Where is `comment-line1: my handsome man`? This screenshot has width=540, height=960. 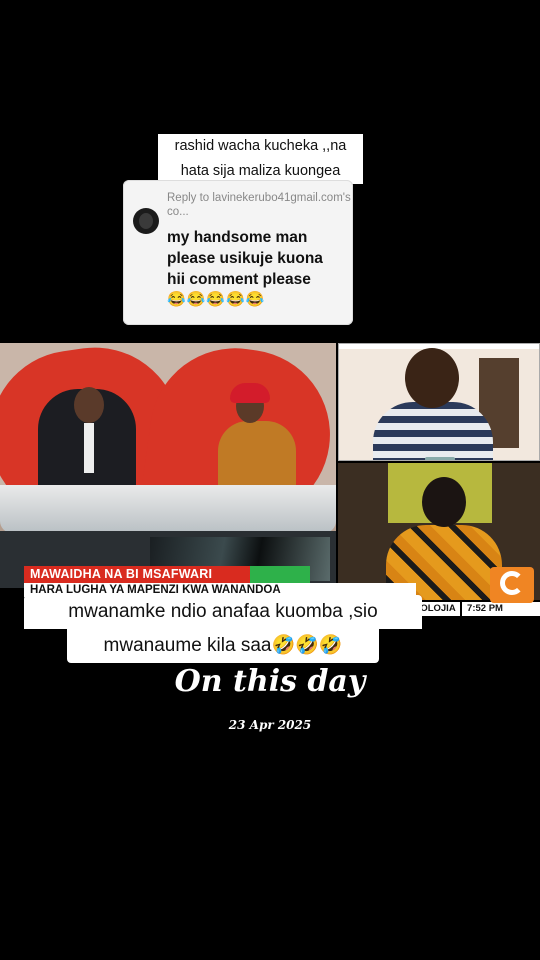
comment-line1: my handsome man is located at coordinates (237, 237).